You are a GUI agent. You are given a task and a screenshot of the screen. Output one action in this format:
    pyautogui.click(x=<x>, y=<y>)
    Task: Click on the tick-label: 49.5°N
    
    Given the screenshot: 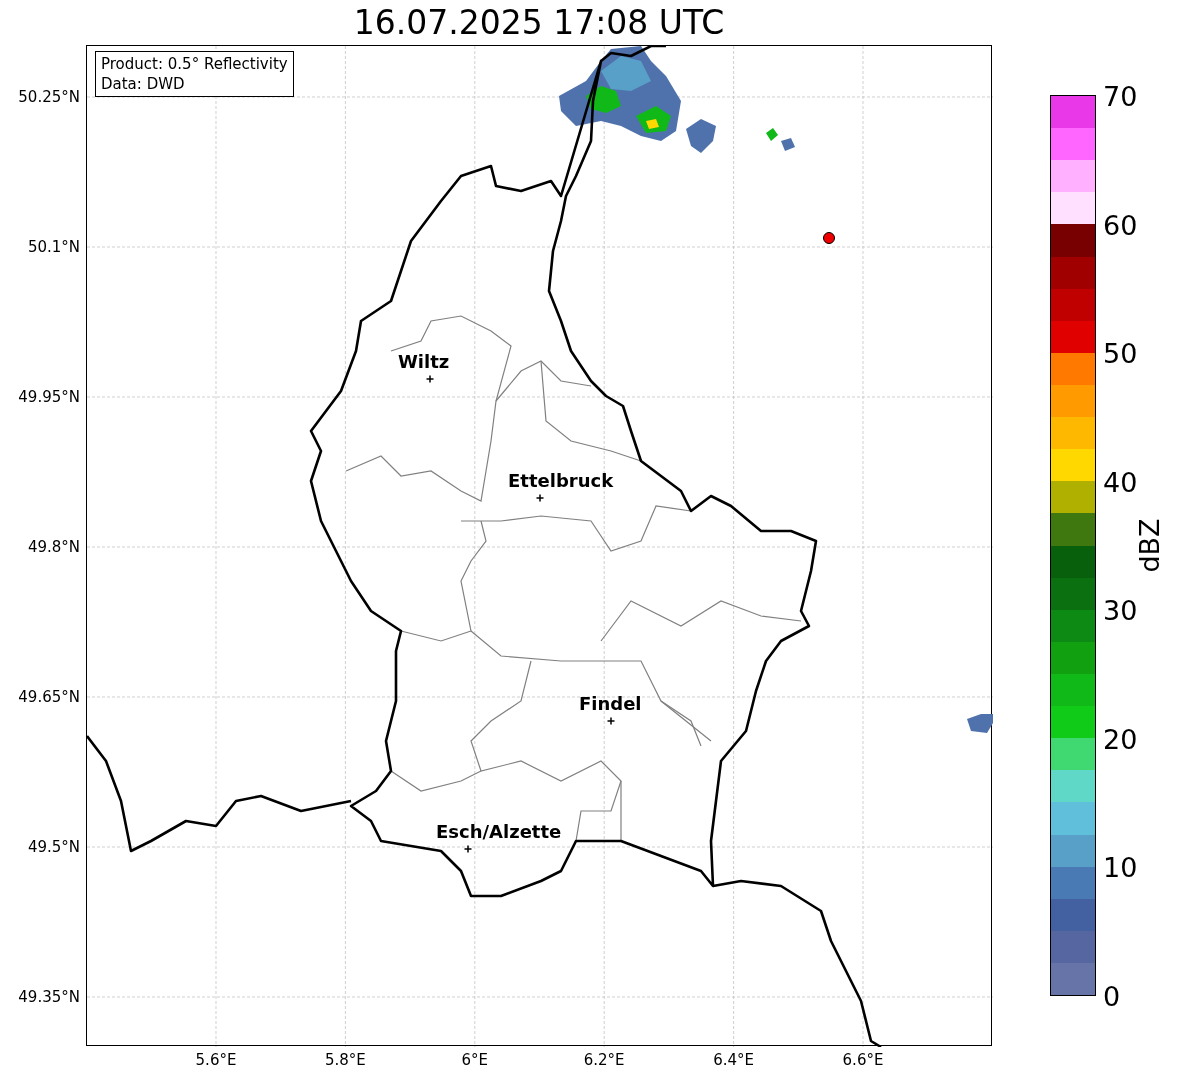 What is the action you would take?
    pyautogui.click(x=53, y=847)
    